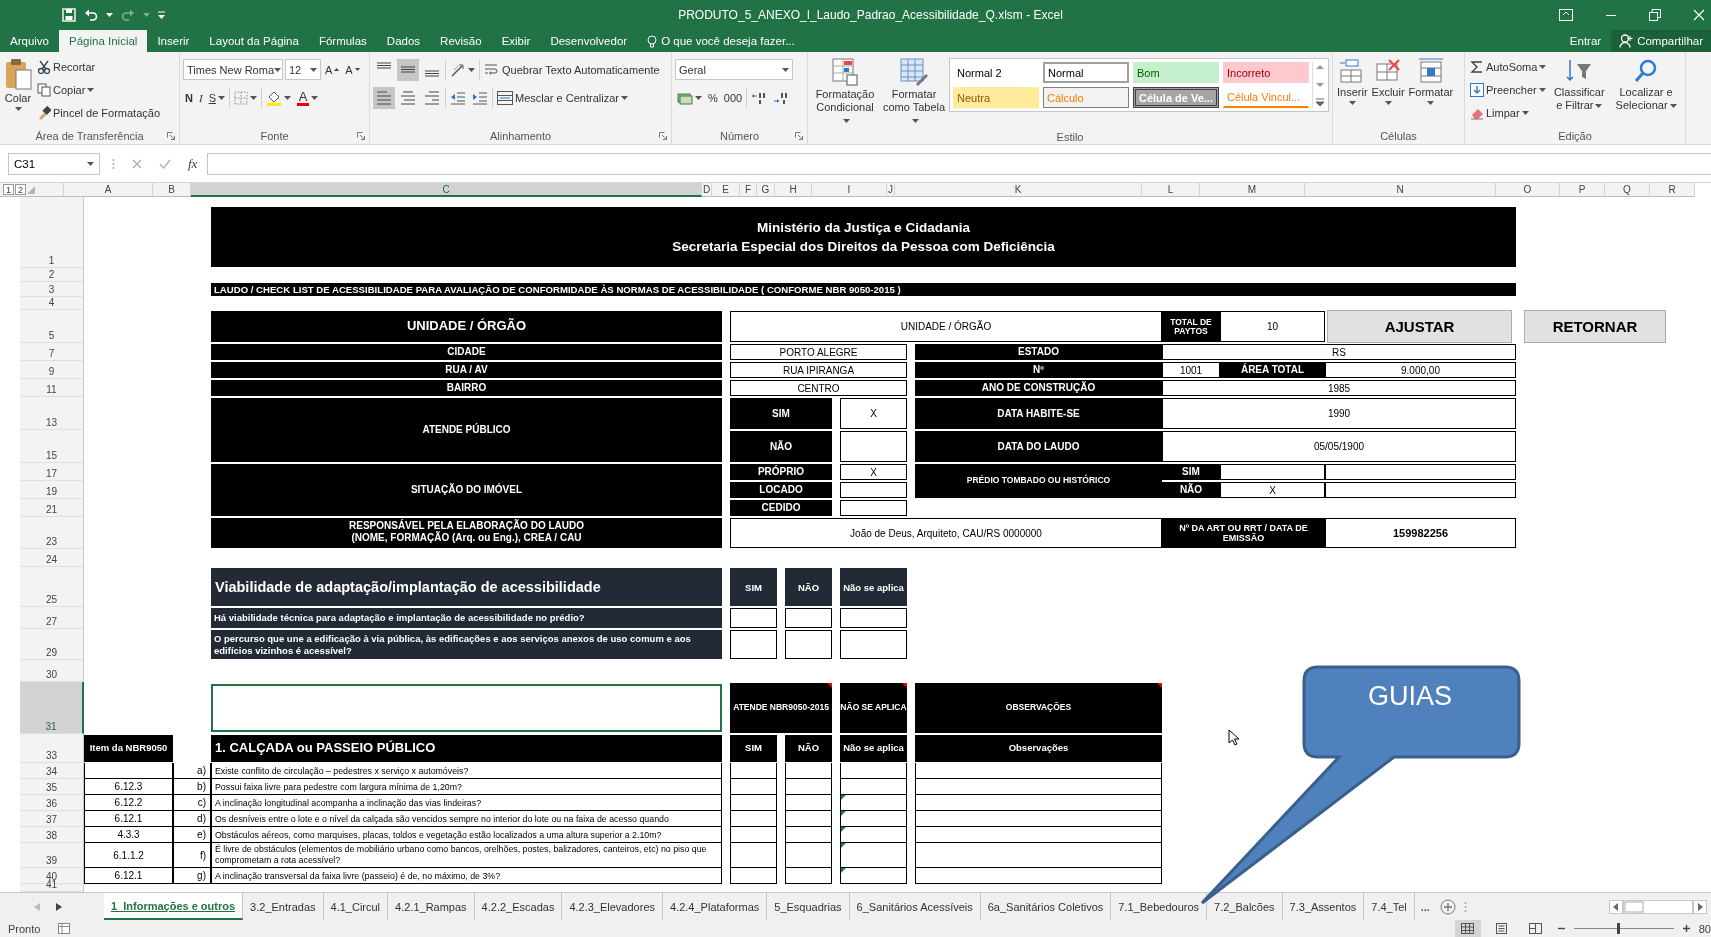 The height and width of the screenshot is (937, 1711). Describe the element at coordinates (1616, 906) in the screenshot. I see `scroll-left-icon` at that location.